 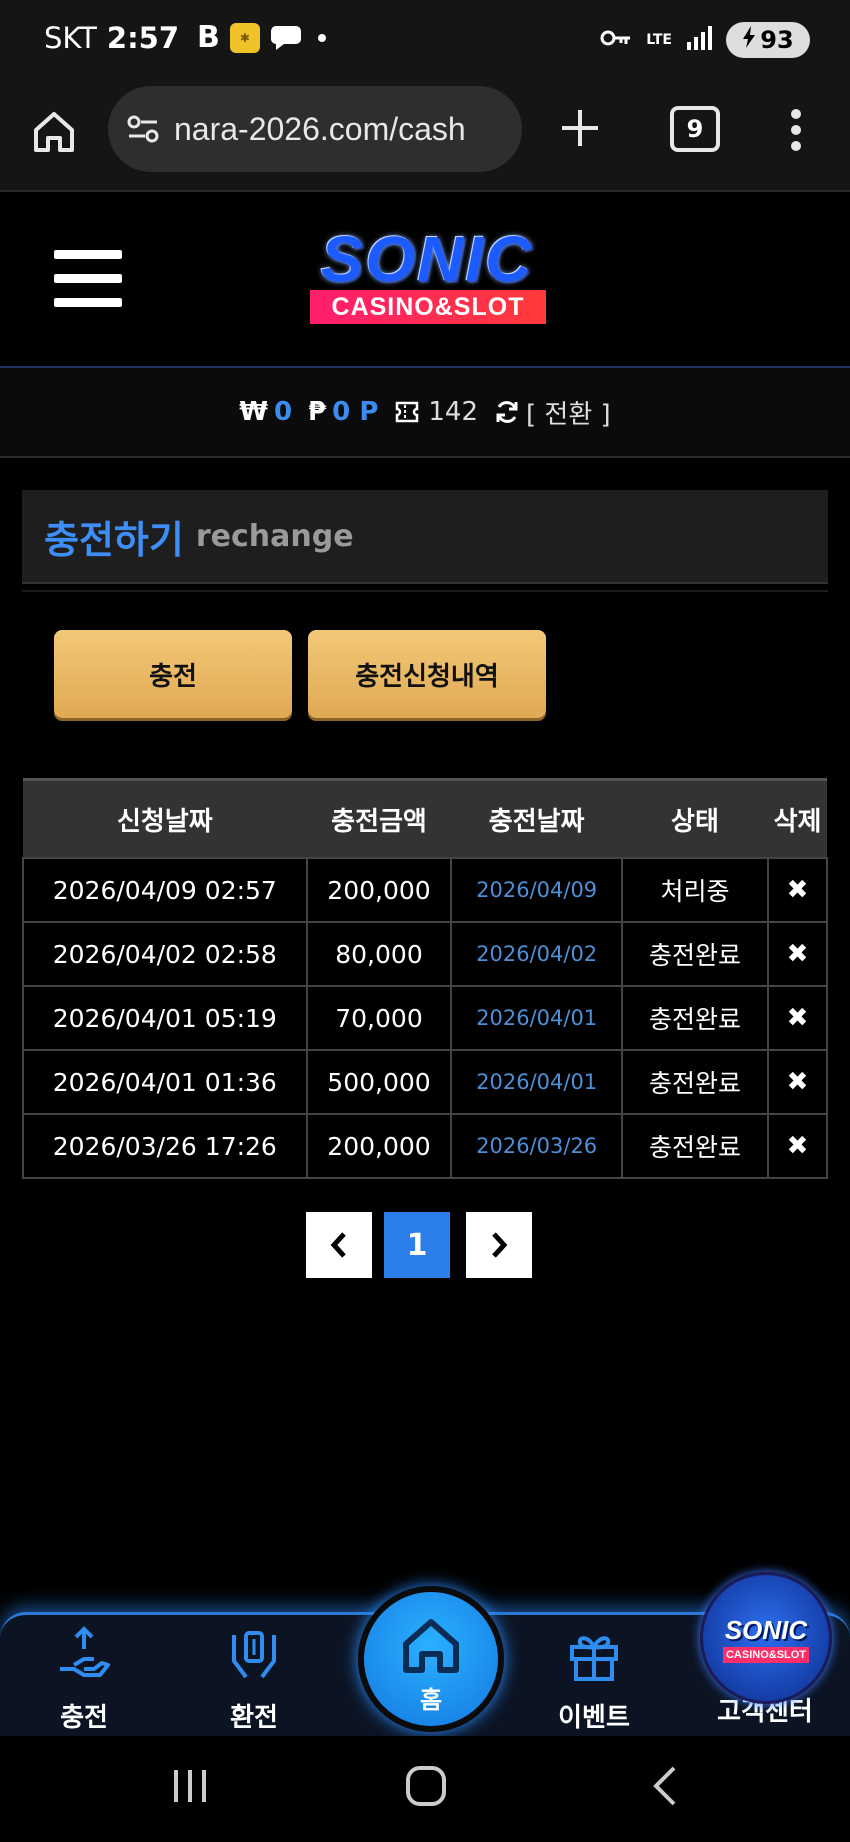 What do you see at coordinates (254, 1655) in the screenshot?
I see `withdraw-hands-icon` at bounding box center [254, 1655].